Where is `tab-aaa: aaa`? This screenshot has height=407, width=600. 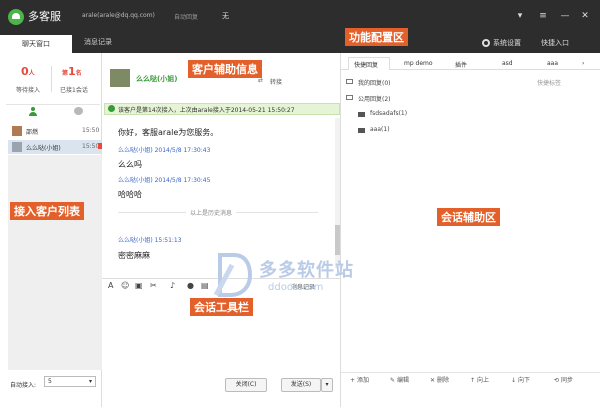 tab-aaa: aaa is located at coordinates (552, 63).